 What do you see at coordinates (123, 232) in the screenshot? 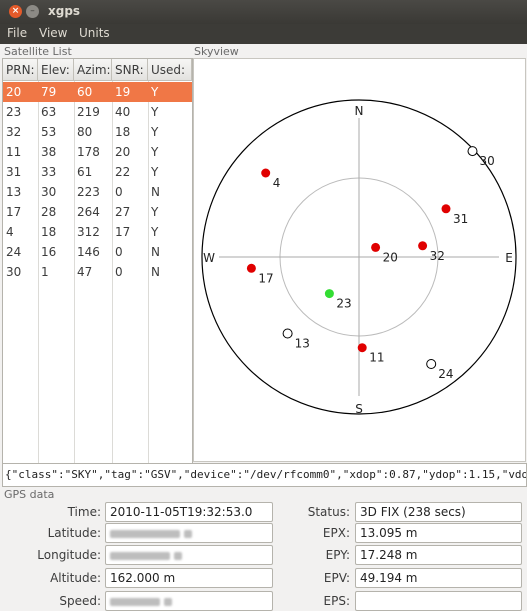
I see `cell-snr: 17` at bounding box center [123, 232].